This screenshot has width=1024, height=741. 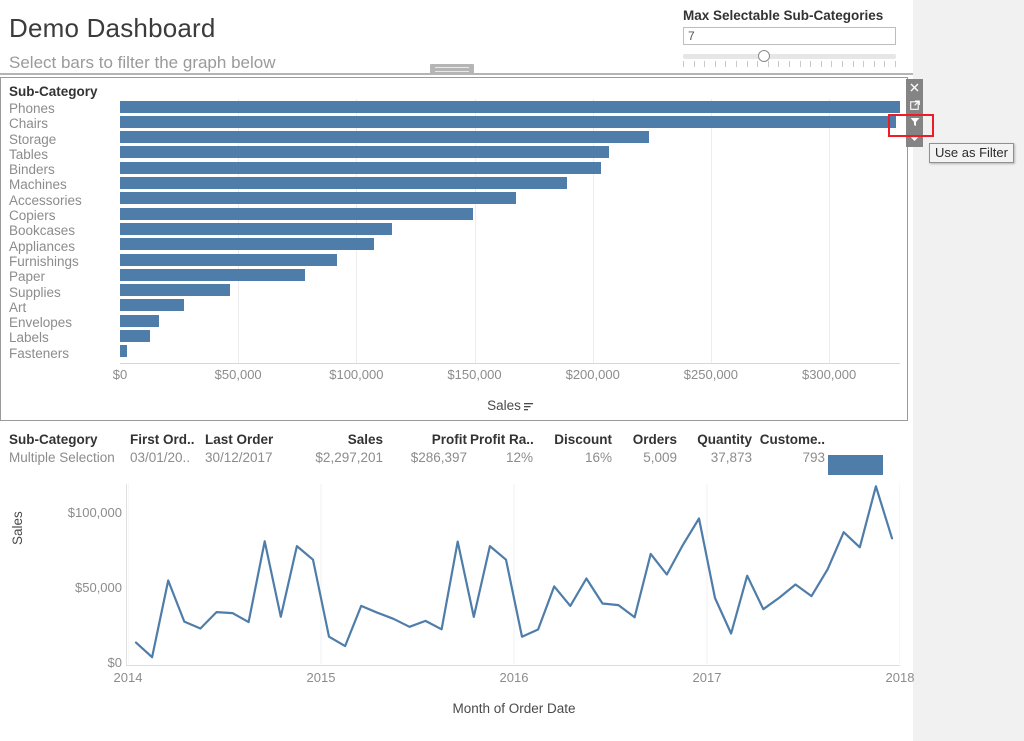 I want to click on summary-column-value: 5,009, so click(x=660, y=457).